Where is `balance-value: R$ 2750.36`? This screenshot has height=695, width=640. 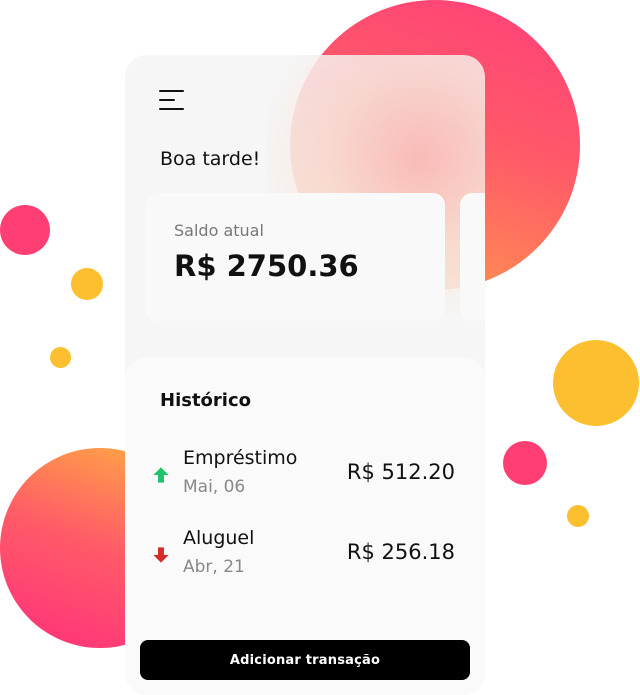
balance-value: R$ 2750.36 is located at coordinates (266, 266).